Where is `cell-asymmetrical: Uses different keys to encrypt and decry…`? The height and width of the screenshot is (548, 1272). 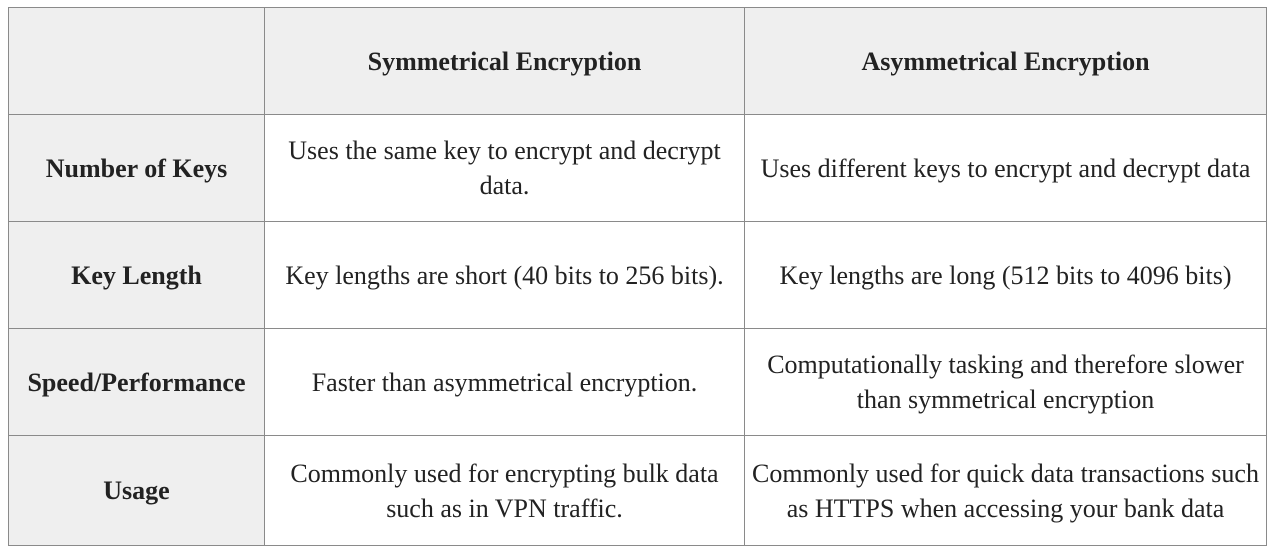
cell-asymmetrical: Uses different keys to encrypt and decry… is located at coordinates (1005, 168).